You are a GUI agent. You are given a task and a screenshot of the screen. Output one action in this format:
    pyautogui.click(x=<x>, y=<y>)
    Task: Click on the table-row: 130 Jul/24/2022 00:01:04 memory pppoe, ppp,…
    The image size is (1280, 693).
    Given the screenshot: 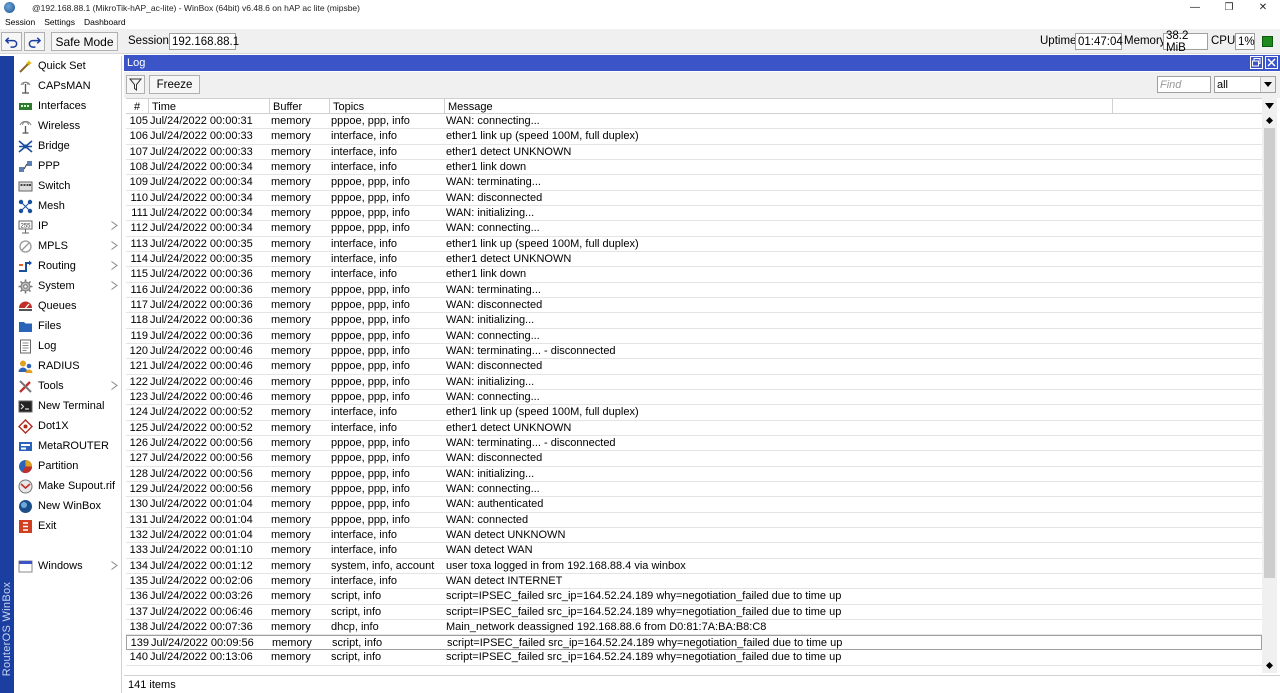 What is the action you would take?
    pyautogui.click(x=694, y=505)
    